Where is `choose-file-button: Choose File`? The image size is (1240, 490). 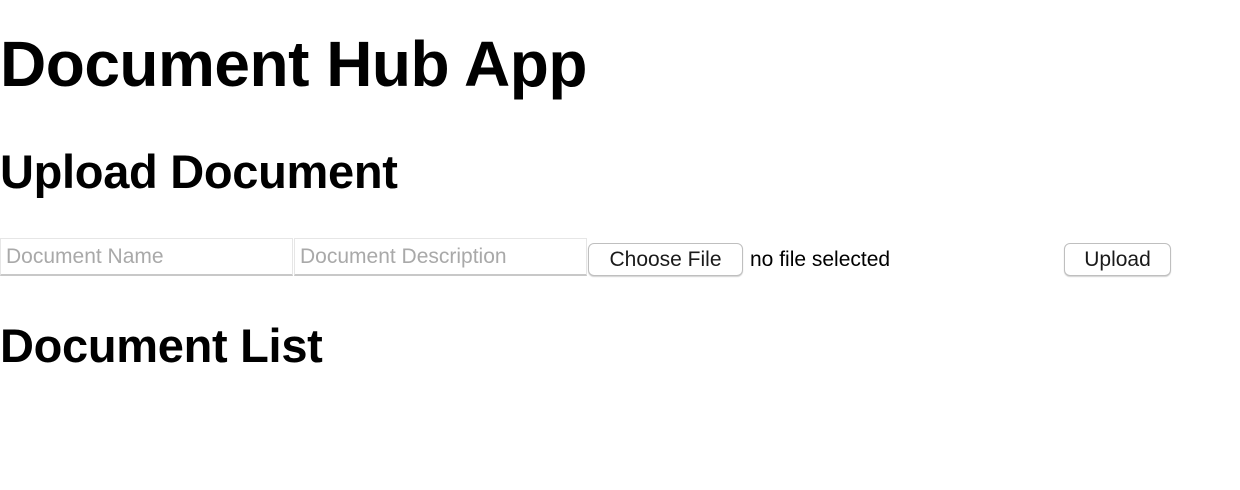 choose-file-button: Choose File is located at coordinates (665, 259).